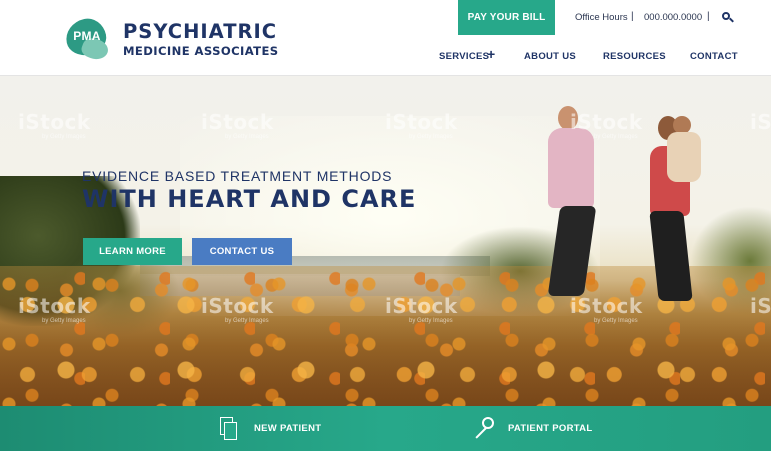 The height and width of the screenshot is (457, 771). What do you see at coordinates (229, 428) in the screenshot?
I see `document-icon` at bounding box center [229, 428].